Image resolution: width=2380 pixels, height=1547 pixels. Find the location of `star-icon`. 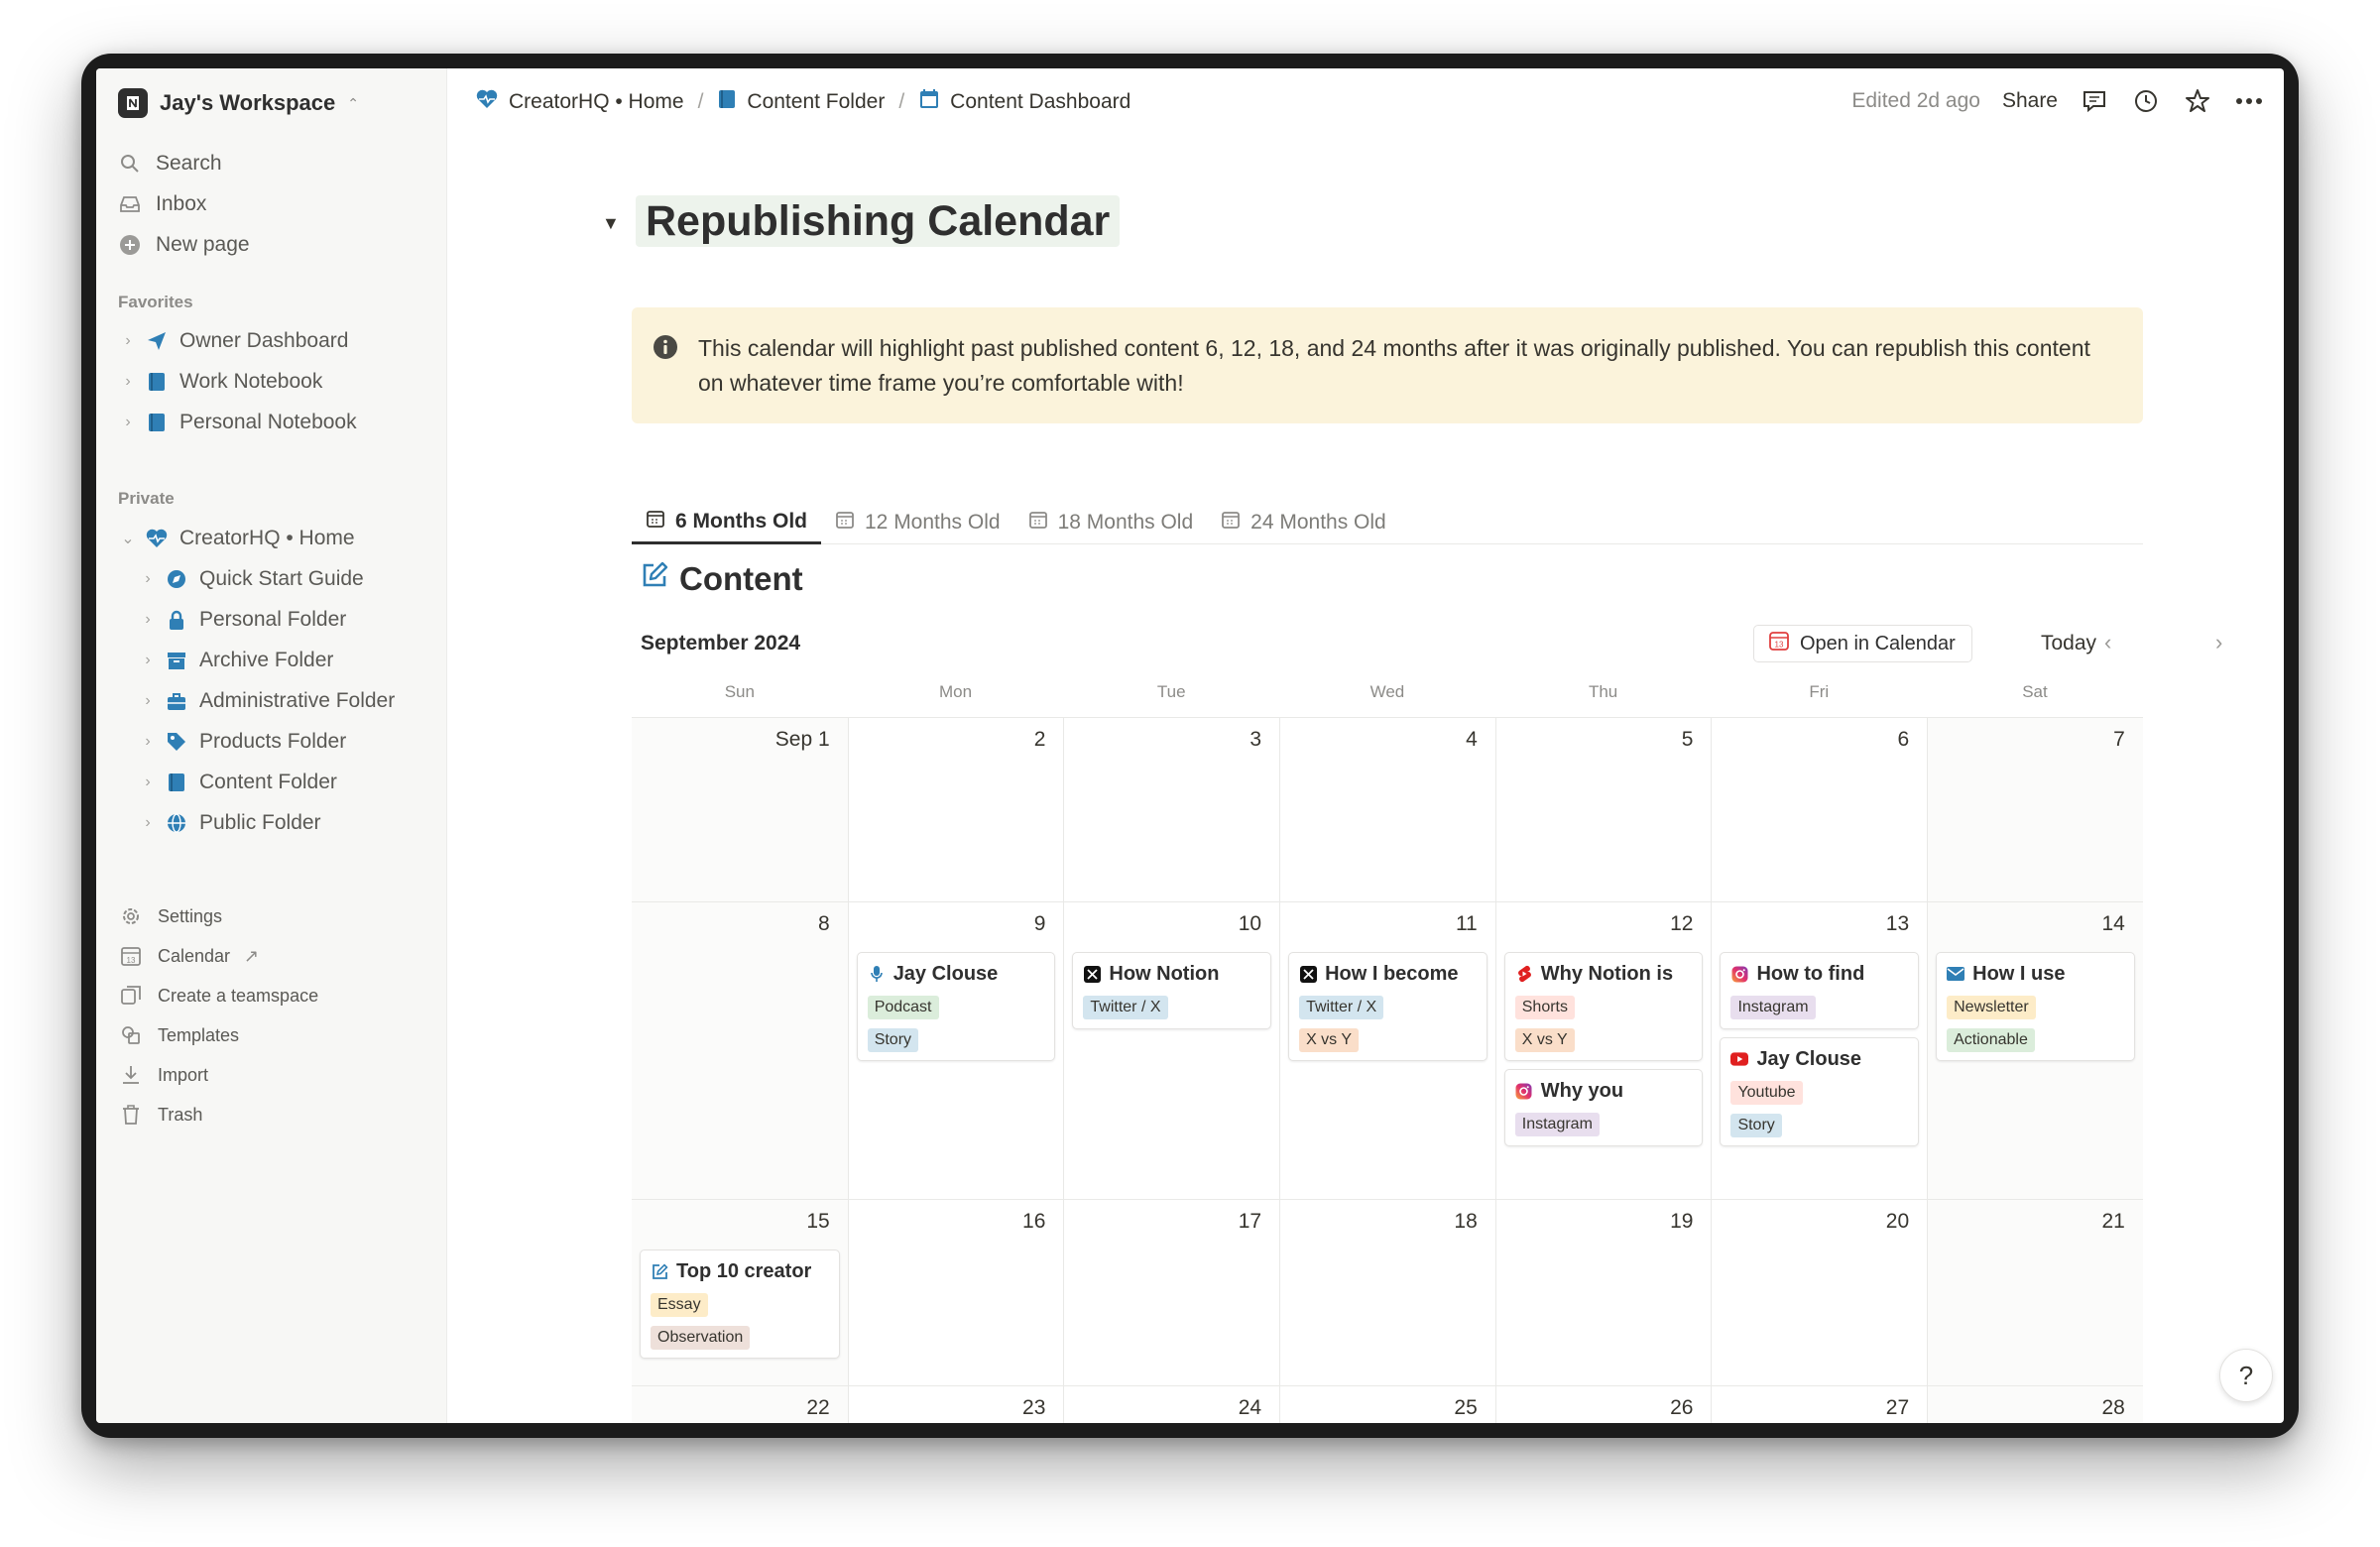

star-icon is located at coordinates (2197, 101).